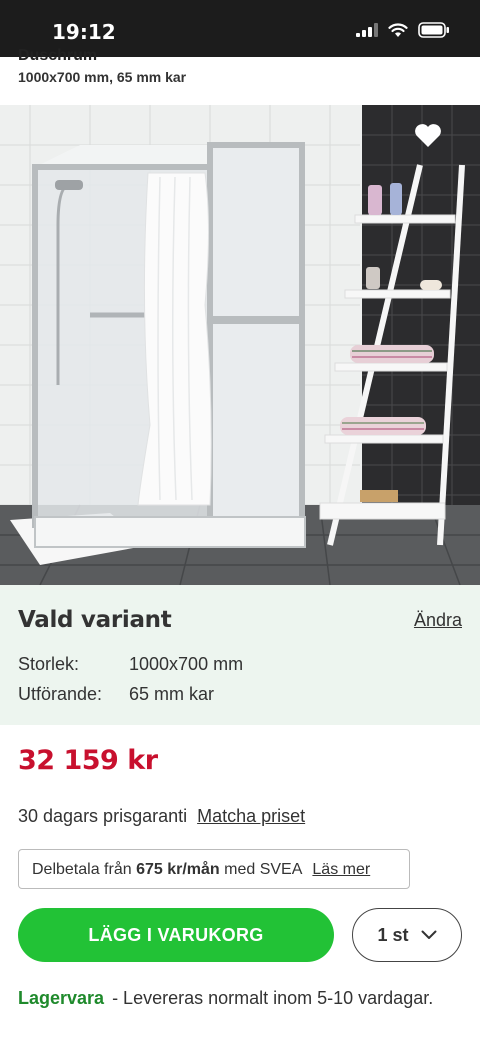 The image size is (480, 1039). I want to click on price-guarantee: 30 dagars prisgaranti Matcha priset, so click(161, 816).